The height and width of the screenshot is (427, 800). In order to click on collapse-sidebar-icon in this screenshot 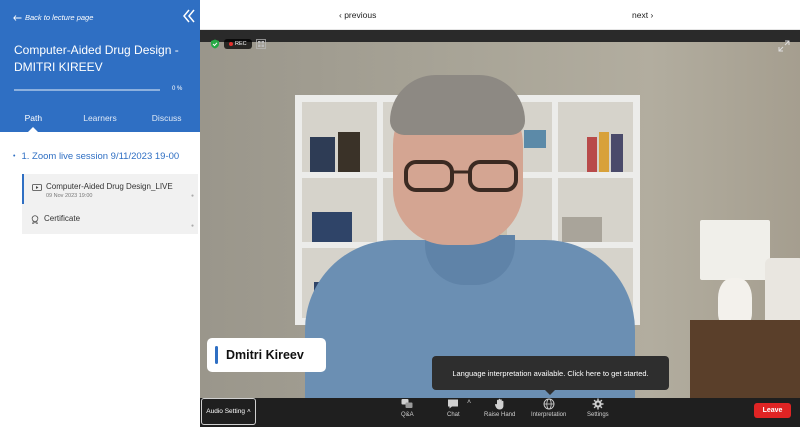, I will do `click(189, 16)`.